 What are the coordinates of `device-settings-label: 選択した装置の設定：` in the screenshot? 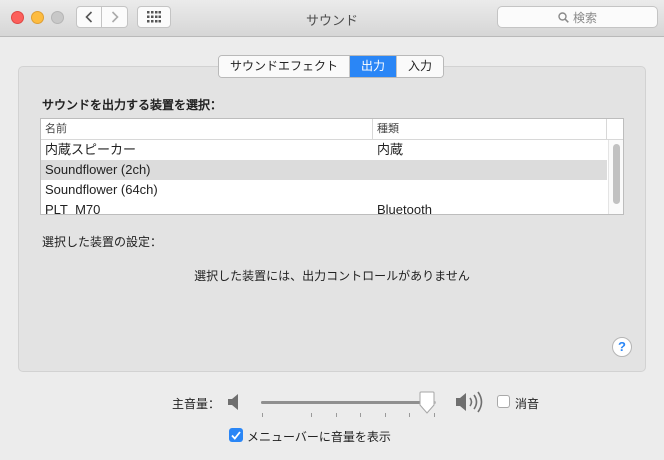 It's located at (102, 242).